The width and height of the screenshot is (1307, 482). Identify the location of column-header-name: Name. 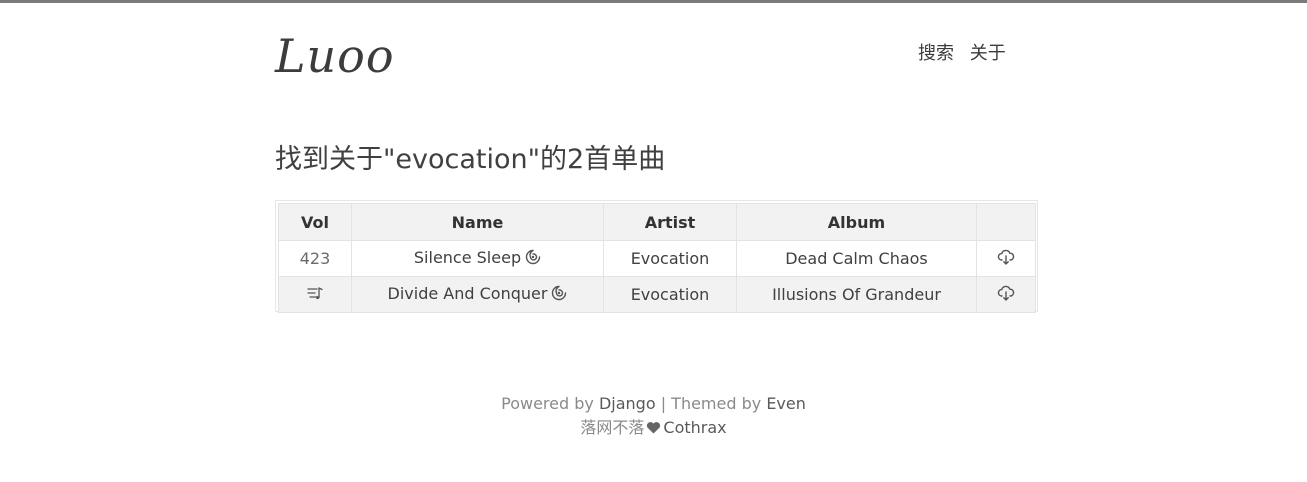
(477, 222).